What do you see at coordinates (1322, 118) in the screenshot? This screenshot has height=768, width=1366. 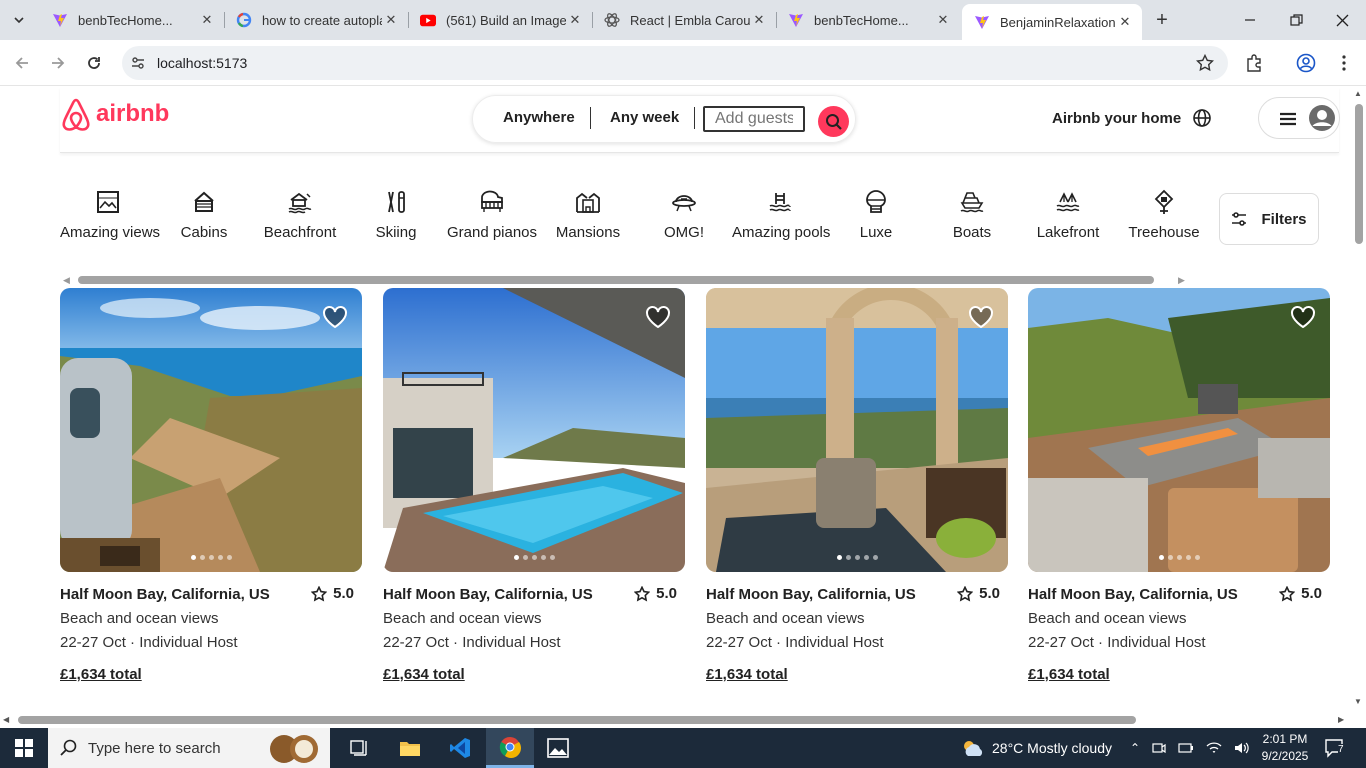 I see `avatar-icon` at bounding box center [1322, 118].